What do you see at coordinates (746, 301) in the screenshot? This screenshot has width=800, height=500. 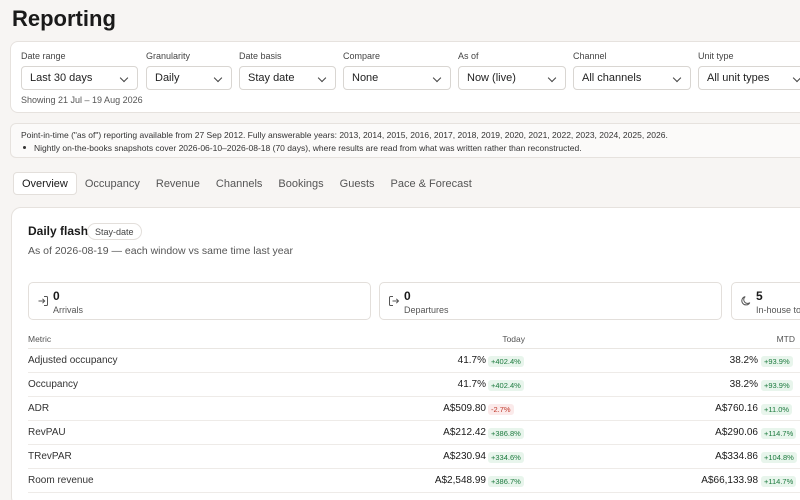 I see `moon-icon` at bounding box center [746, 301].